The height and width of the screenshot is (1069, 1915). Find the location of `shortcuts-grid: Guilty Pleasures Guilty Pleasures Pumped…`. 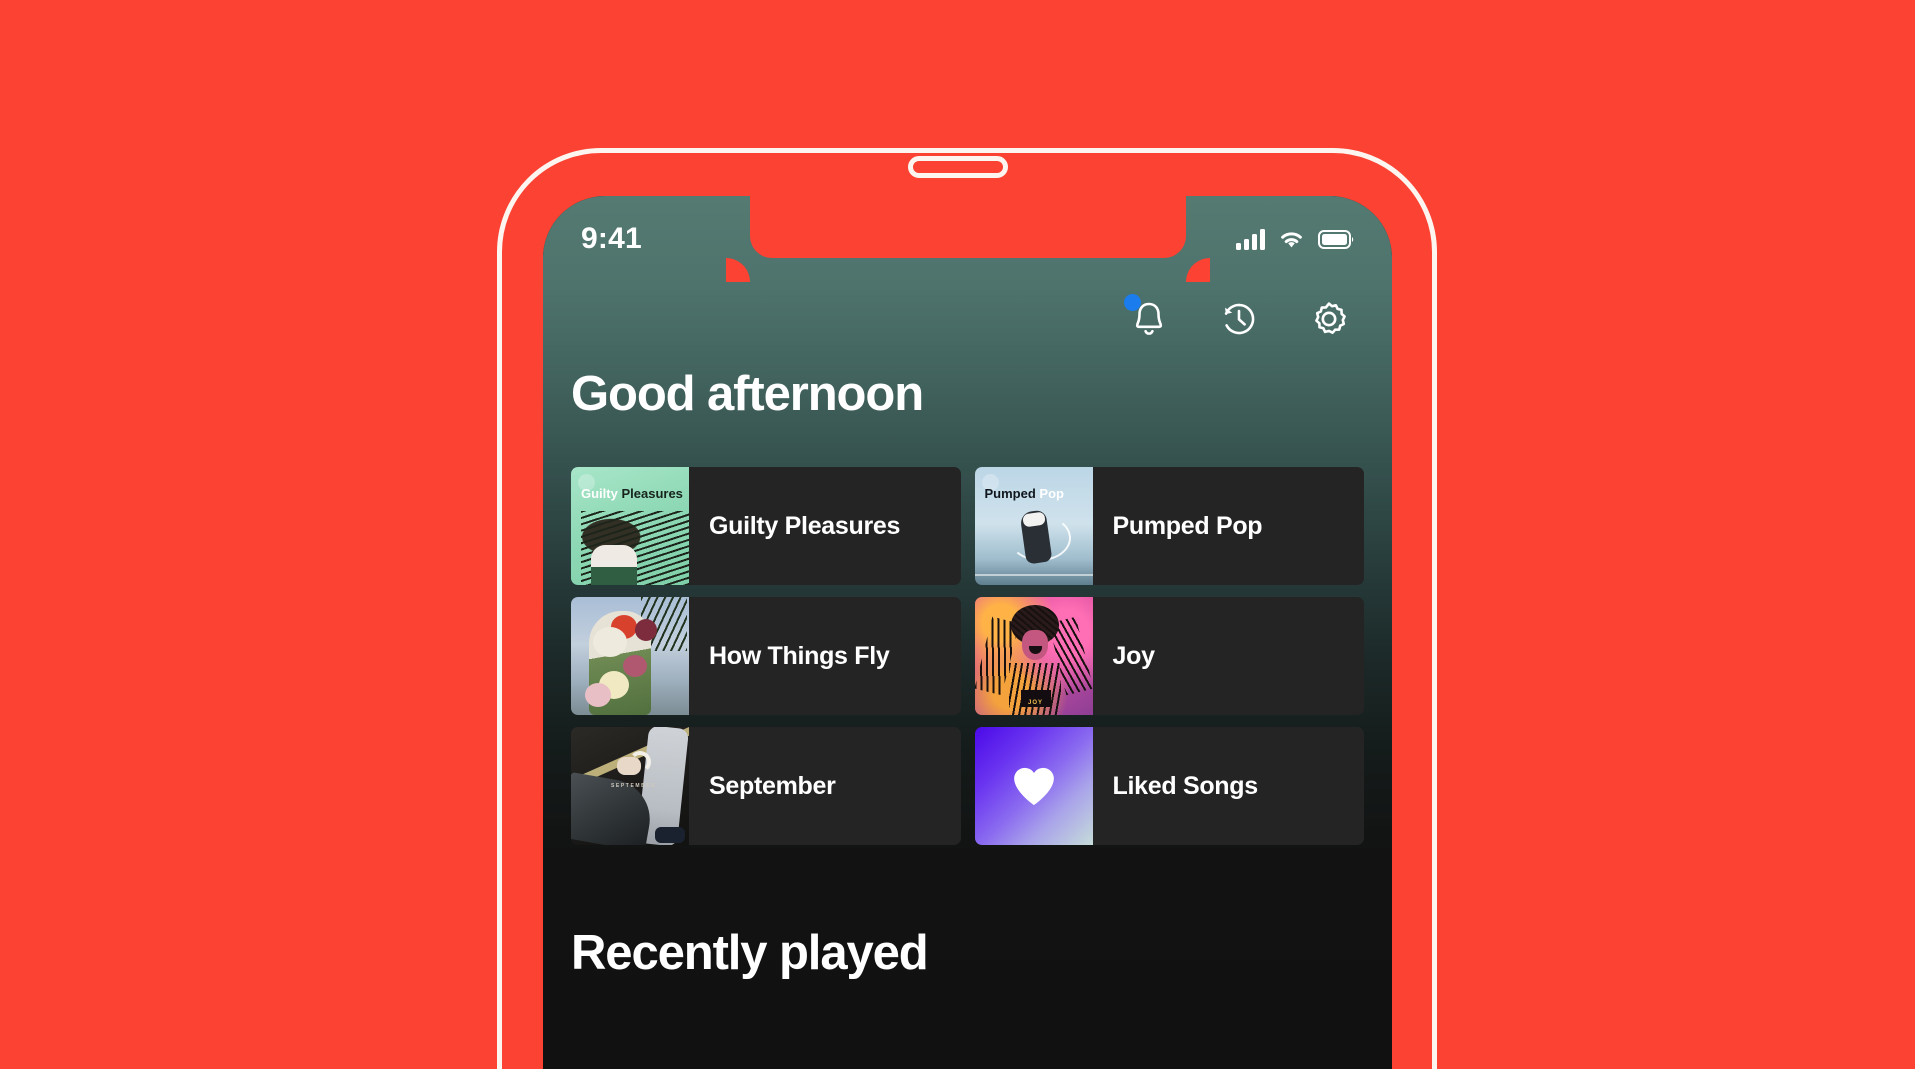

shortcuts-grid: Guilty Pleasures Guilty Pleasures Pumped… is located at coordinates (967, 656).